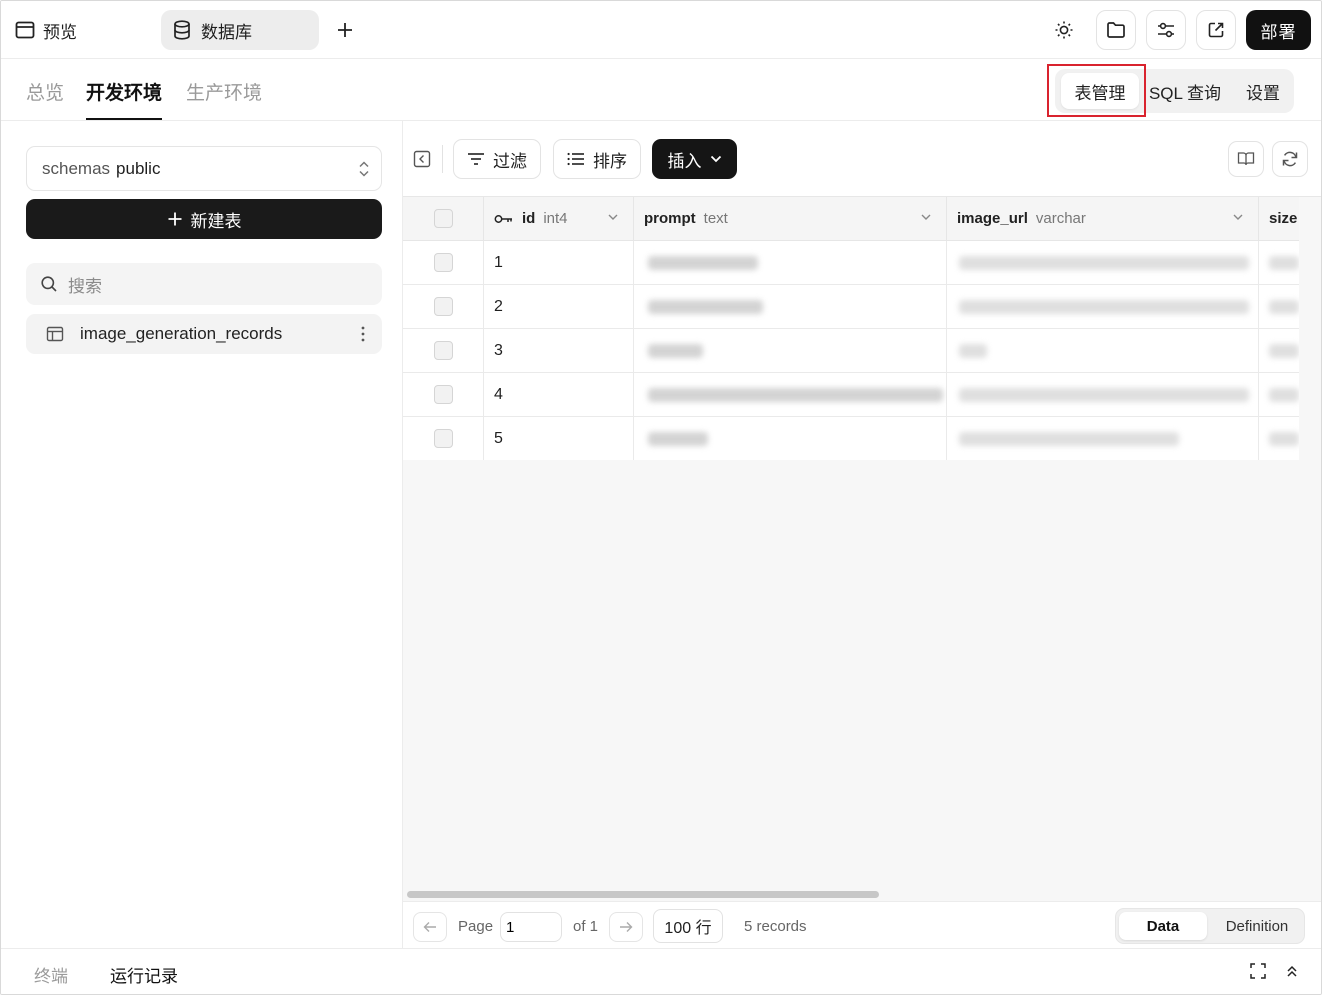 Image resolution: width=1322 pixels, height=995 pixels. What do you see at coordinates (60, 32) in the screenshot?
I see `preview-tab-label: 预览` at bounding box center [60, 32].